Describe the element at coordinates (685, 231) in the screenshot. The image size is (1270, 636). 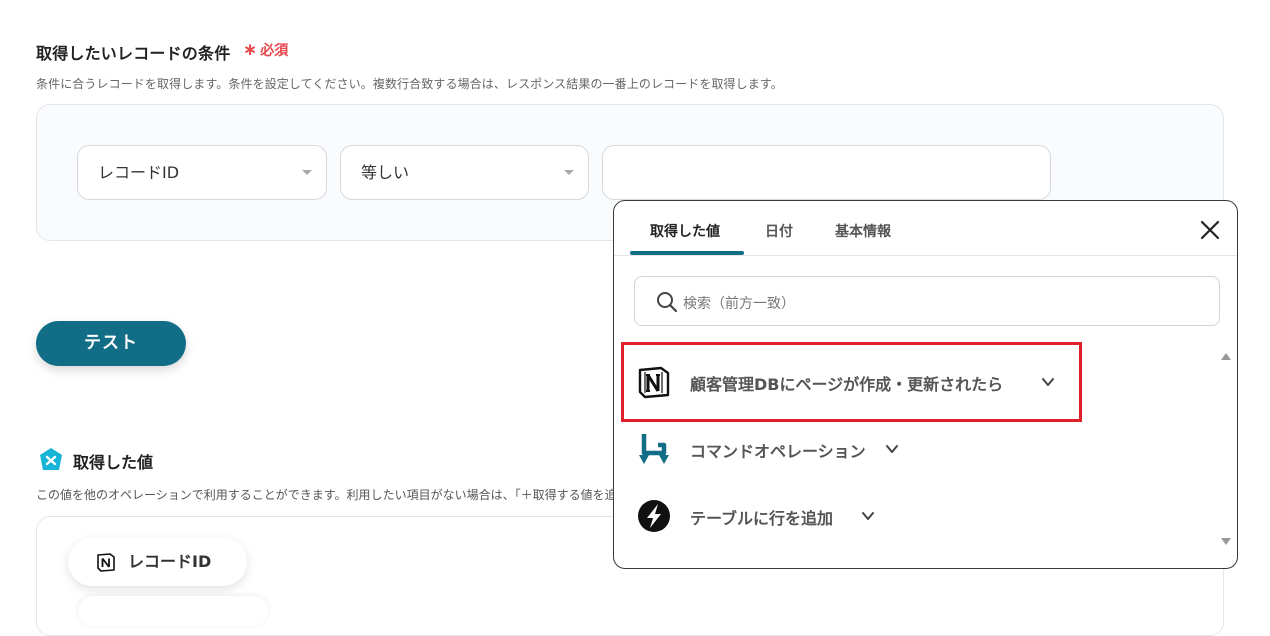
I see `tab-acquired-values: 取得した値` at that location.